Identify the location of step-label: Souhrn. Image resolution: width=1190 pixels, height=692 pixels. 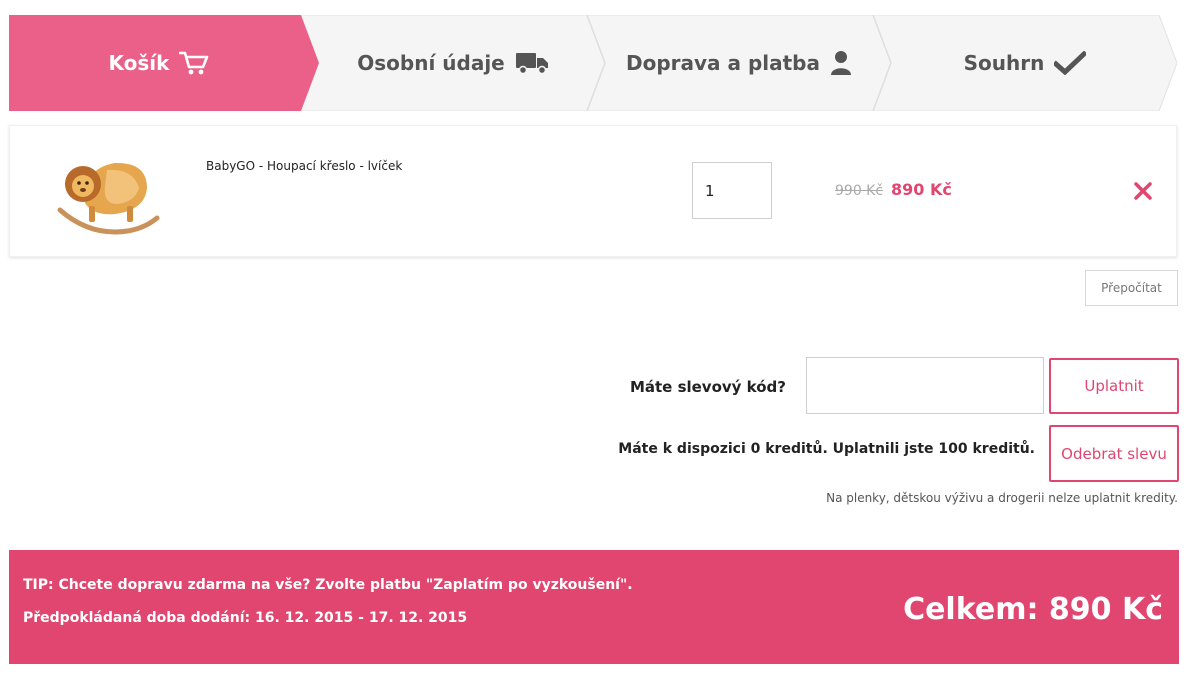
(1004, 63).